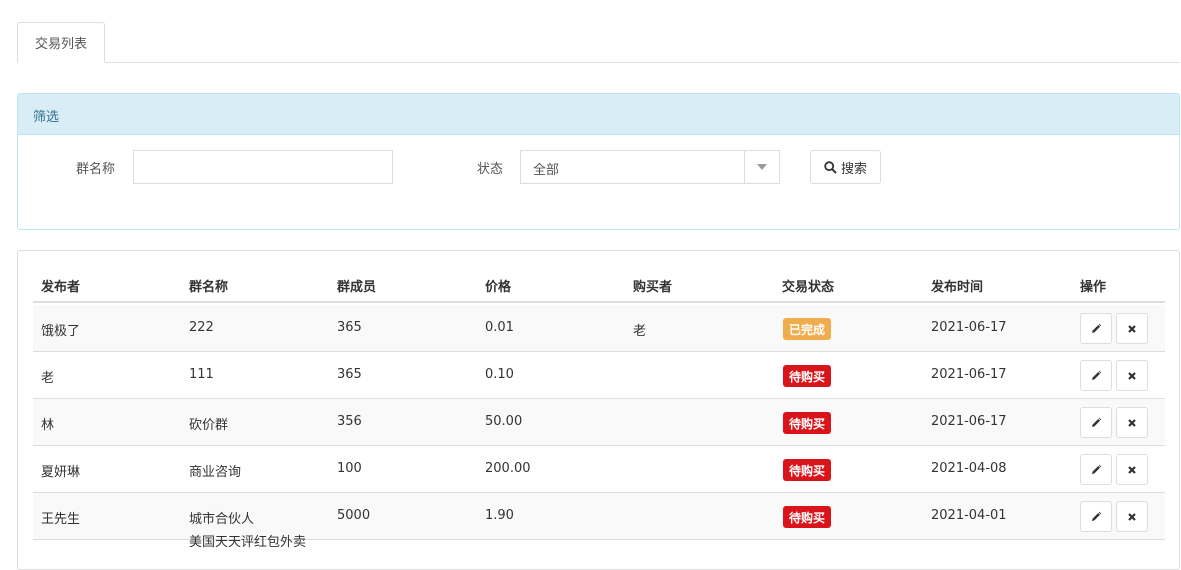  What do you see at coordinates (357, 287) in the screenshot?
I see `th-members: 群成员` at bounding box center [357, 287].